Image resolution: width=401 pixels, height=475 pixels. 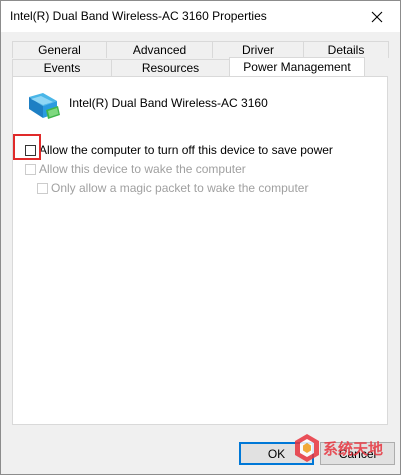 What do you see at coordinates (353, 448) in the screenshot?
I see `watermark-text: 系统天地` at bounding box center [353, 448].